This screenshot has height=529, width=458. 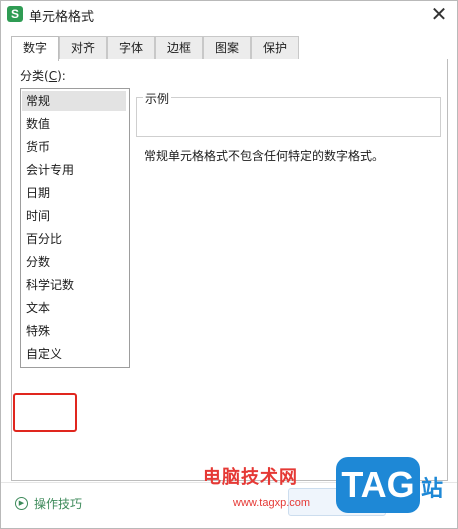 What do you see at coordinates (45, 412) in the screenshot?
I see `custom-highlight-box` at bounding box center [45, 412].